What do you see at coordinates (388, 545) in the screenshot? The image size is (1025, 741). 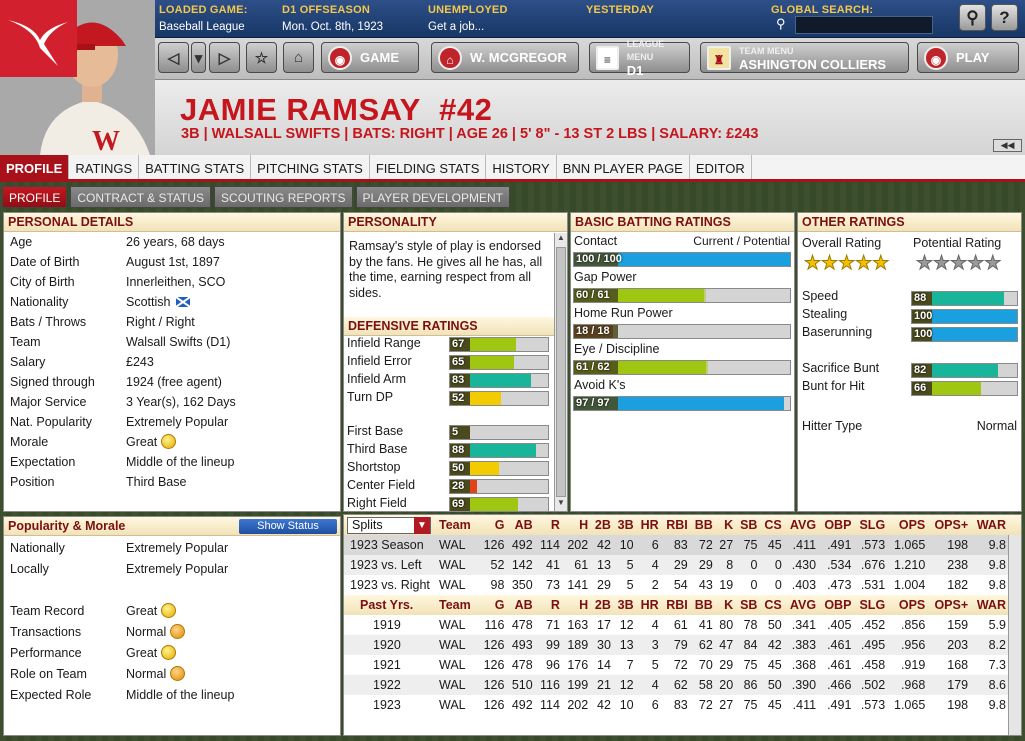 I see `row-label: 1923 Season` at bounding box center [388, 545].